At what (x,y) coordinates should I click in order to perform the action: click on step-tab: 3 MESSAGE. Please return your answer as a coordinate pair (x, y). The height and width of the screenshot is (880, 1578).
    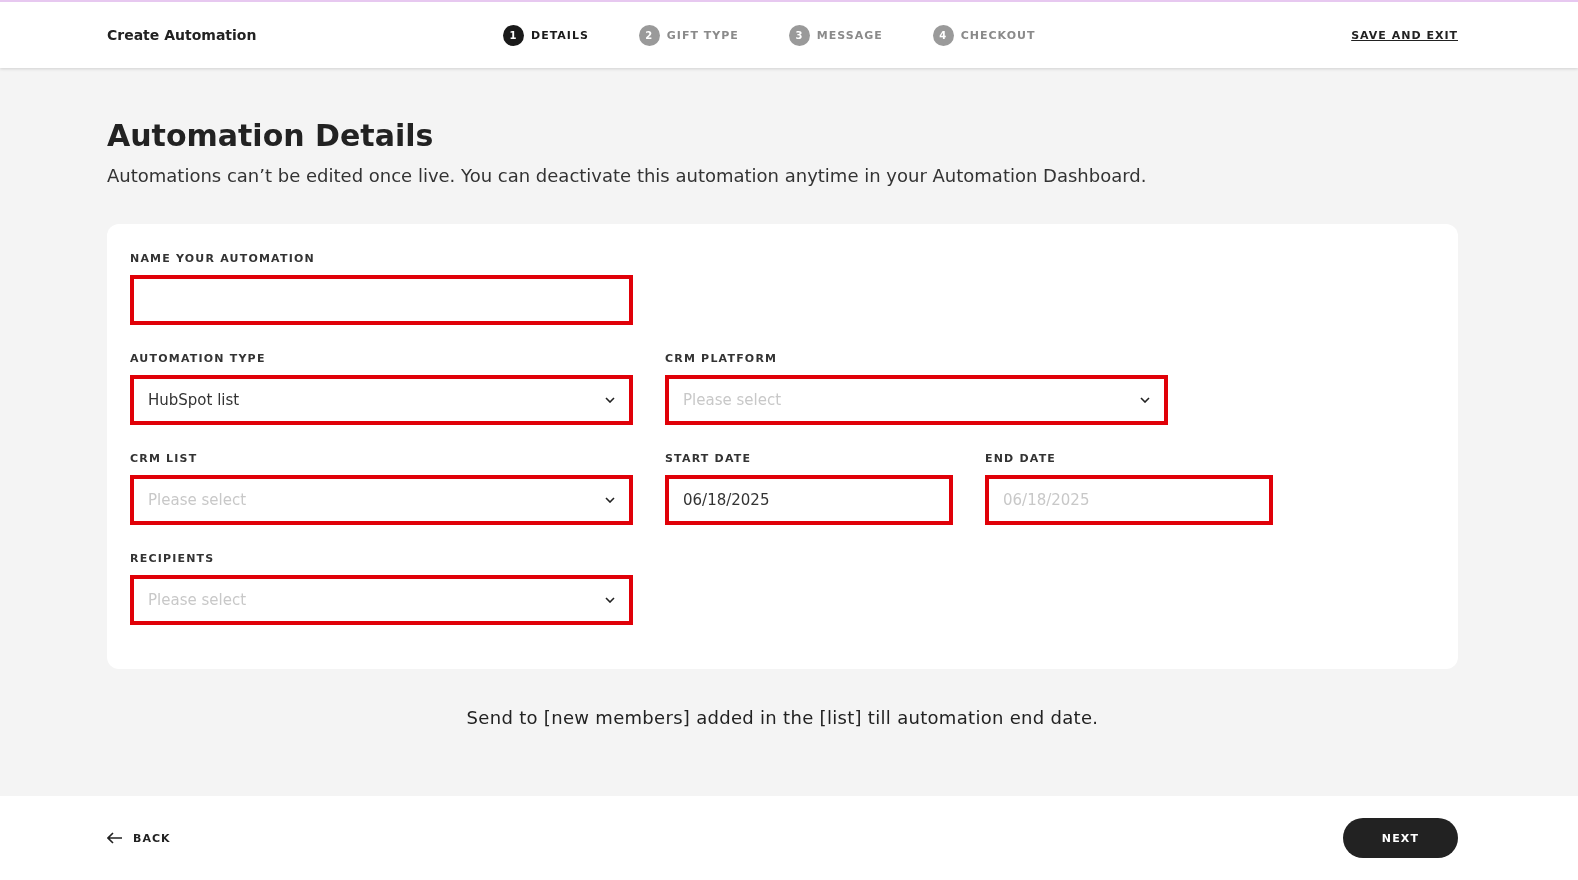
    Looking at the image, I should click on (835, 35).